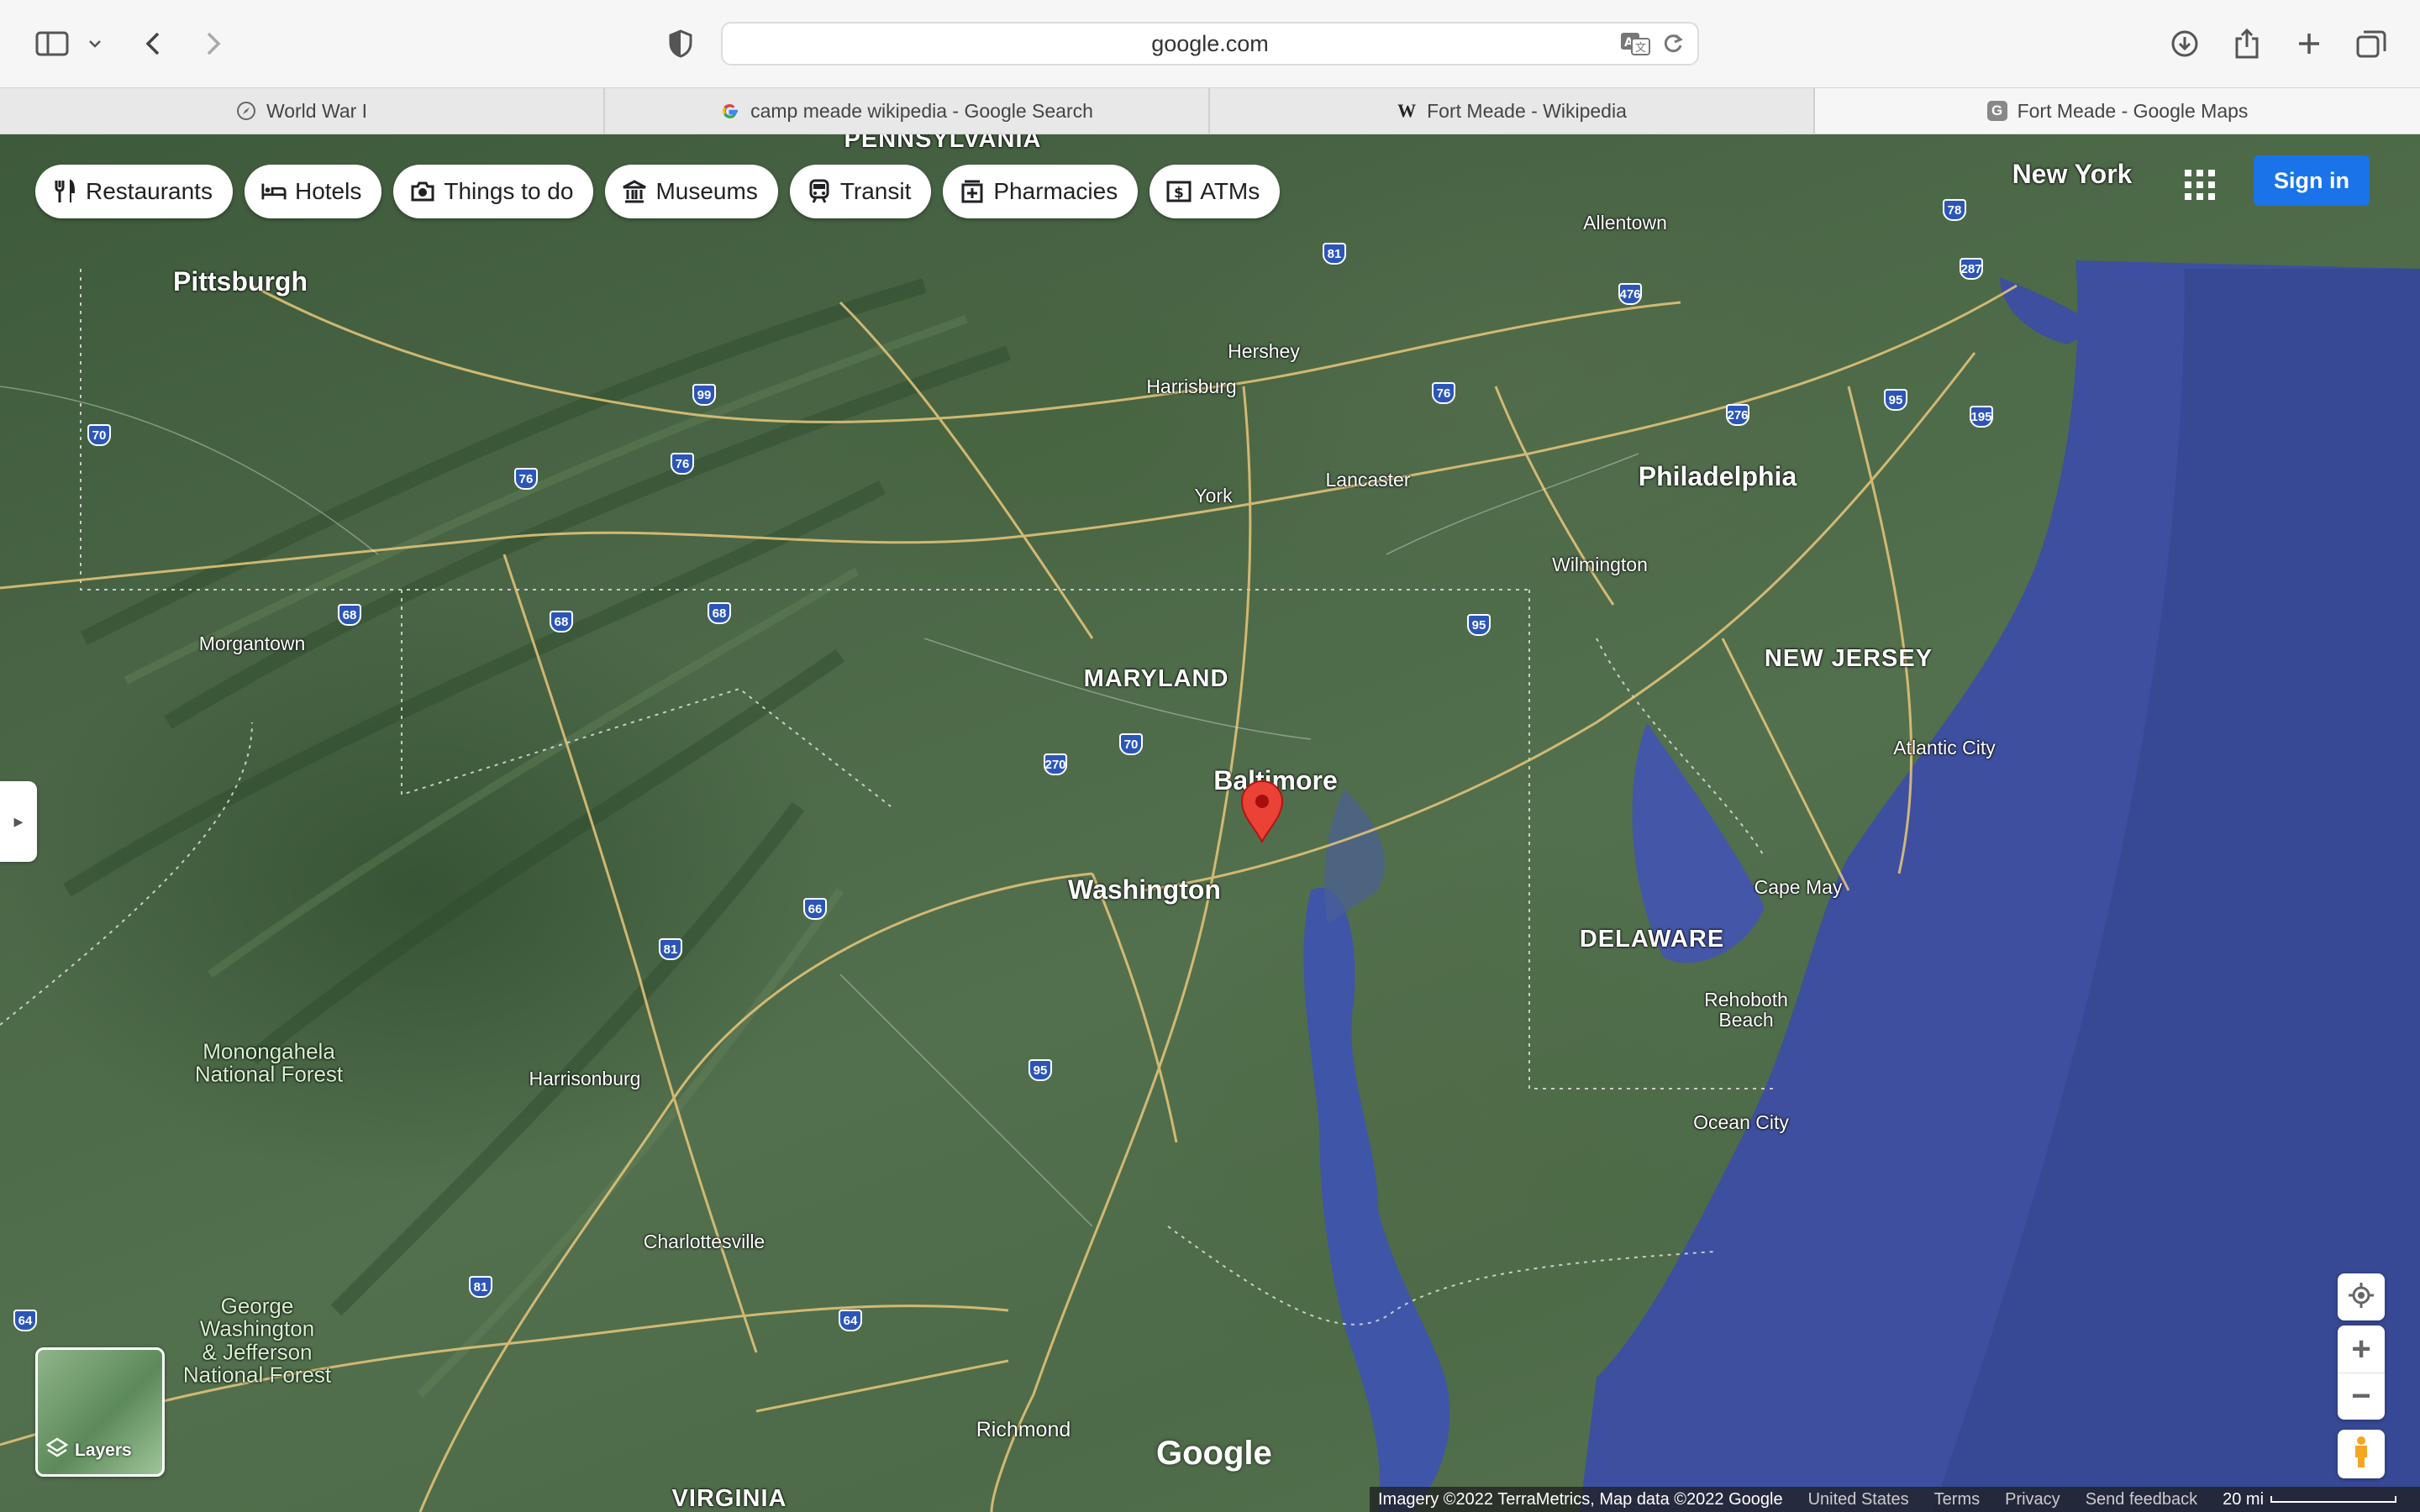 This screenshot has height=1512, width=2420. What do you see at coordinates (1262, 812) in the screenshot?
I see `location-pin-icon` at bounding box center [1262, 812].